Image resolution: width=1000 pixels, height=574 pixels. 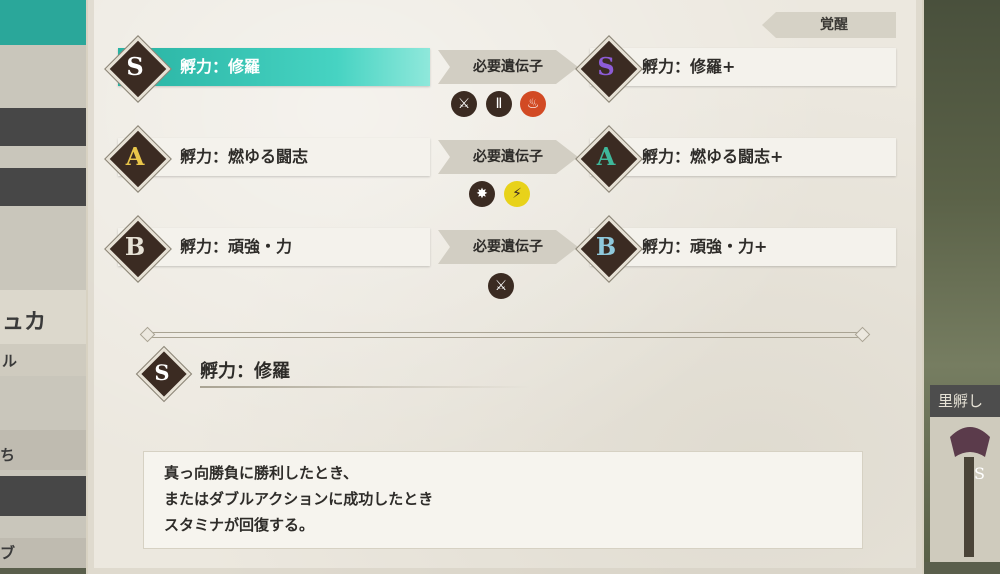 What do you see at coordinates (8, 455) in the screenshot?
I see `left-fragment-text: ち` at bounding box center [8, 455].